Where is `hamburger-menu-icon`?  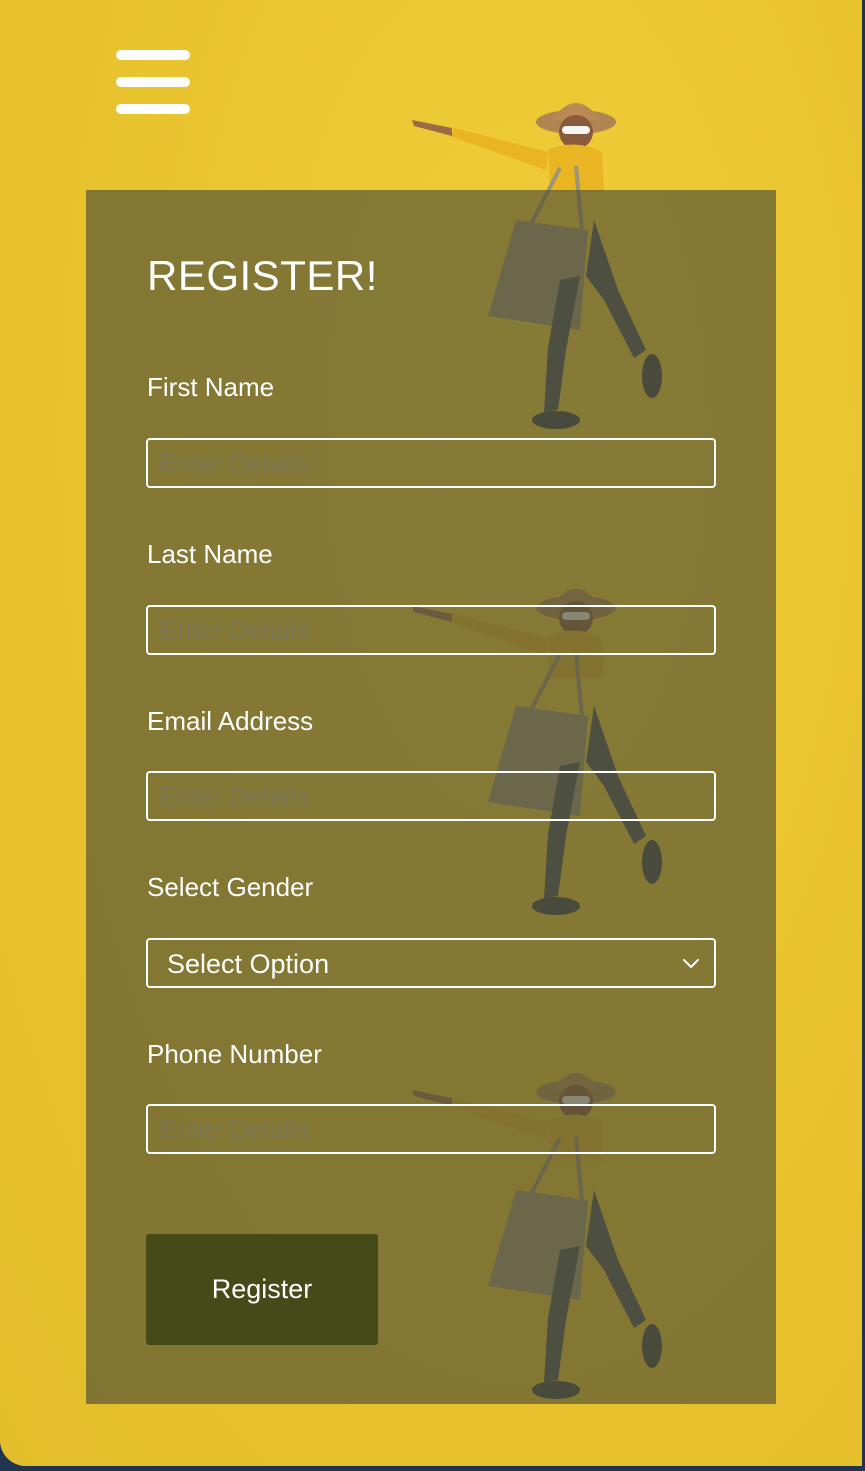 hamburger-menu-icon is located at coordinates (153, 82).